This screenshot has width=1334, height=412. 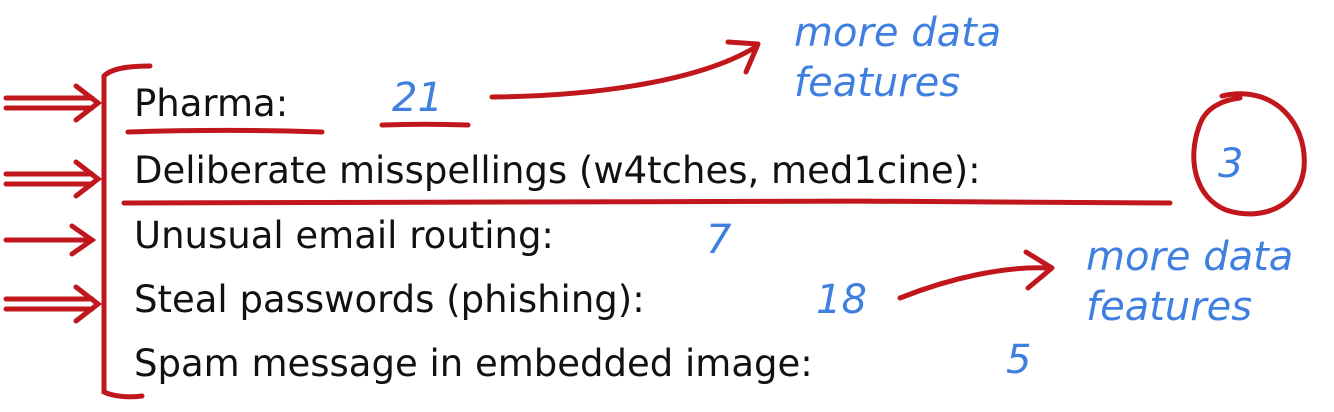 What do you see at coordinates (623, 72) in the screenshot?
I see `curved-arrow-top` at bounding box center [623, 72].